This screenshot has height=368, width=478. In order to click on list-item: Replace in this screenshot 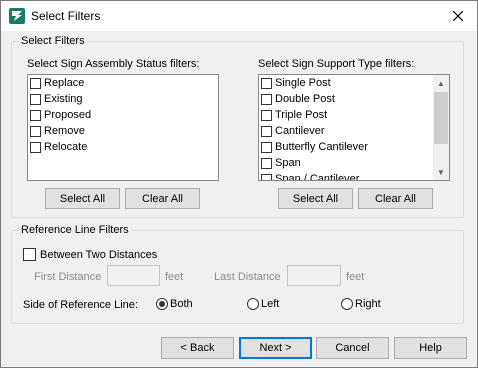, I will do `click(123, 83)`.